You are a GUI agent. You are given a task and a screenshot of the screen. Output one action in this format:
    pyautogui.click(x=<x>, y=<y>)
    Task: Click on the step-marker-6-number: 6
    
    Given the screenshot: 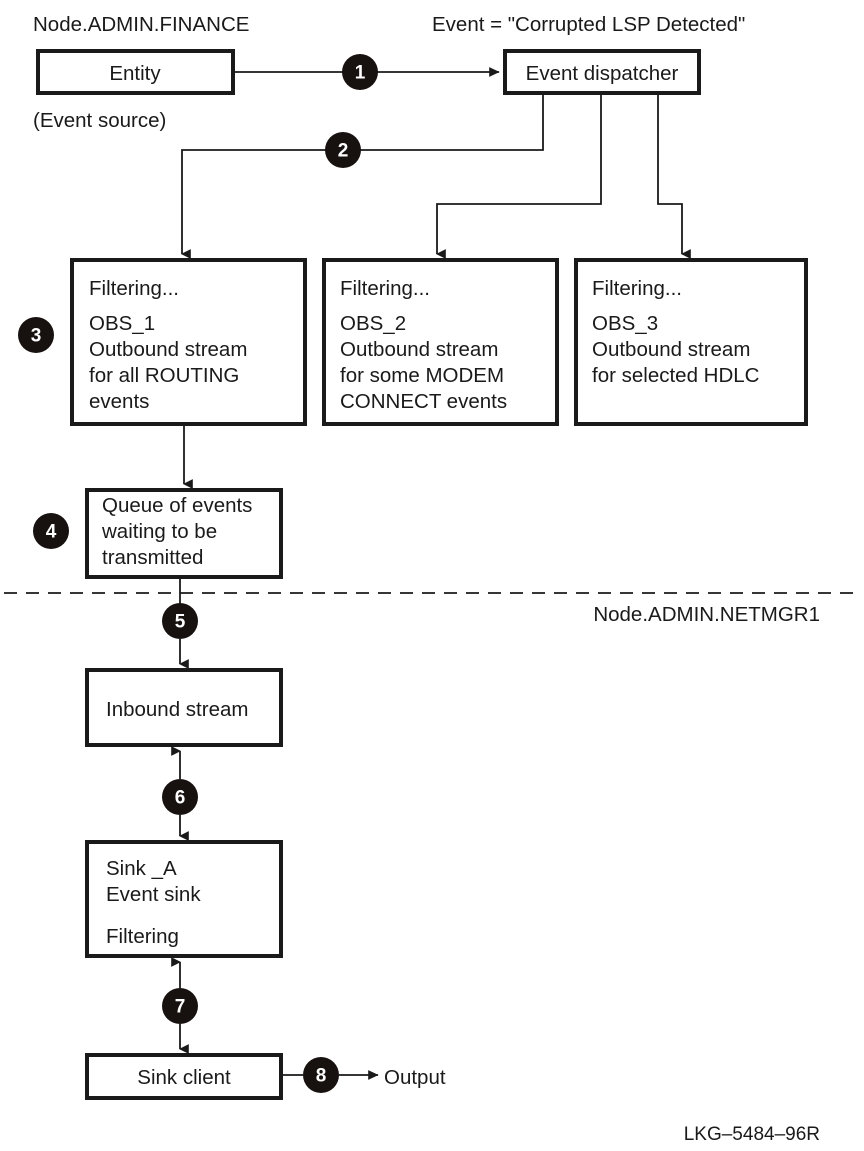 What is the action you would take?
    pyautogui.click(x=180, y=798)
    